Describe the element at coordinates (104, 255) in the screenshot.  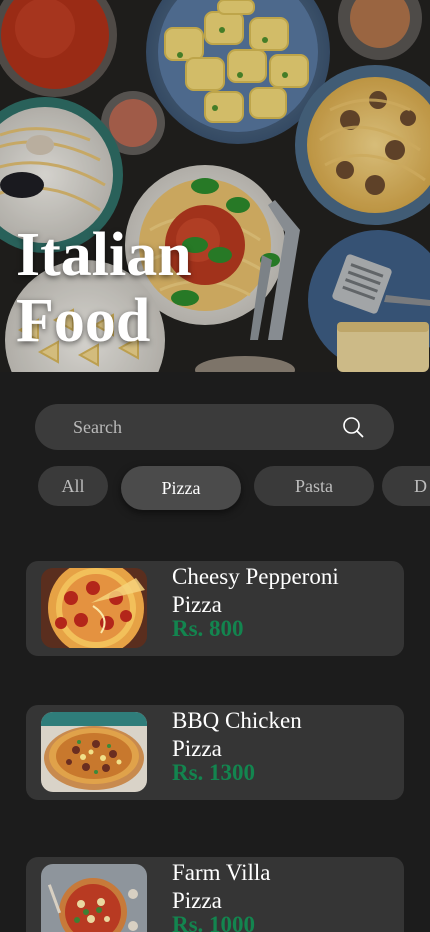
I see `title-line-1: Italian` at that location.